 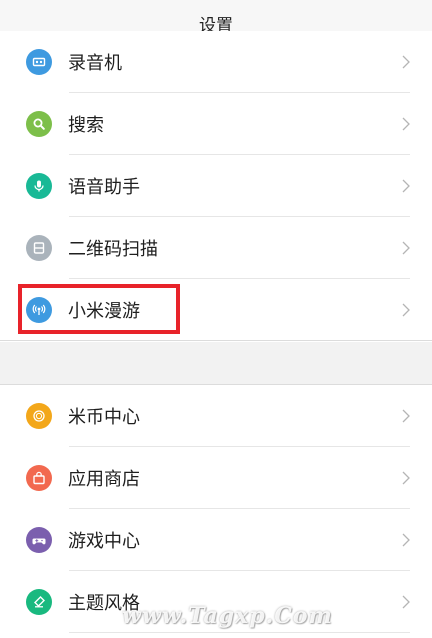 What do you see at coordinates (39, 62) in the screenshot?
I see `recorder-icon` at bounding box center [39, 62].